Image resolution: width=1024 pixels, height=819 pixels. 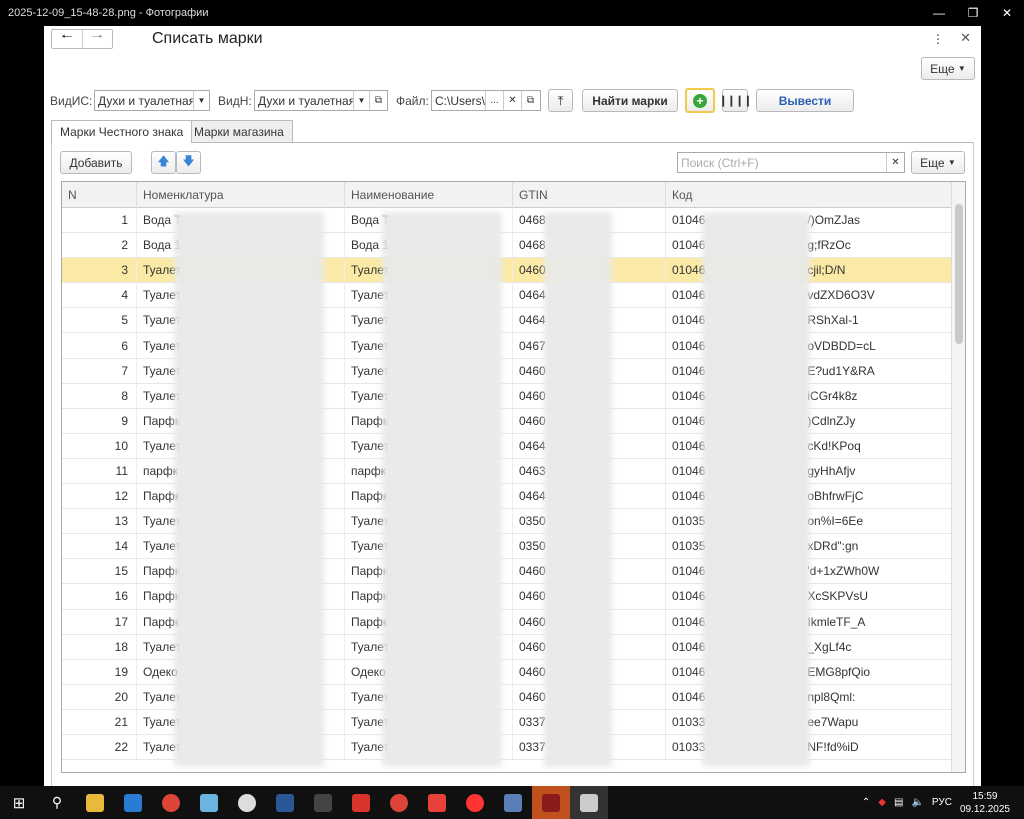 I want to click on kebab-menu-icon: ⋮, so click(x=938, y=39).